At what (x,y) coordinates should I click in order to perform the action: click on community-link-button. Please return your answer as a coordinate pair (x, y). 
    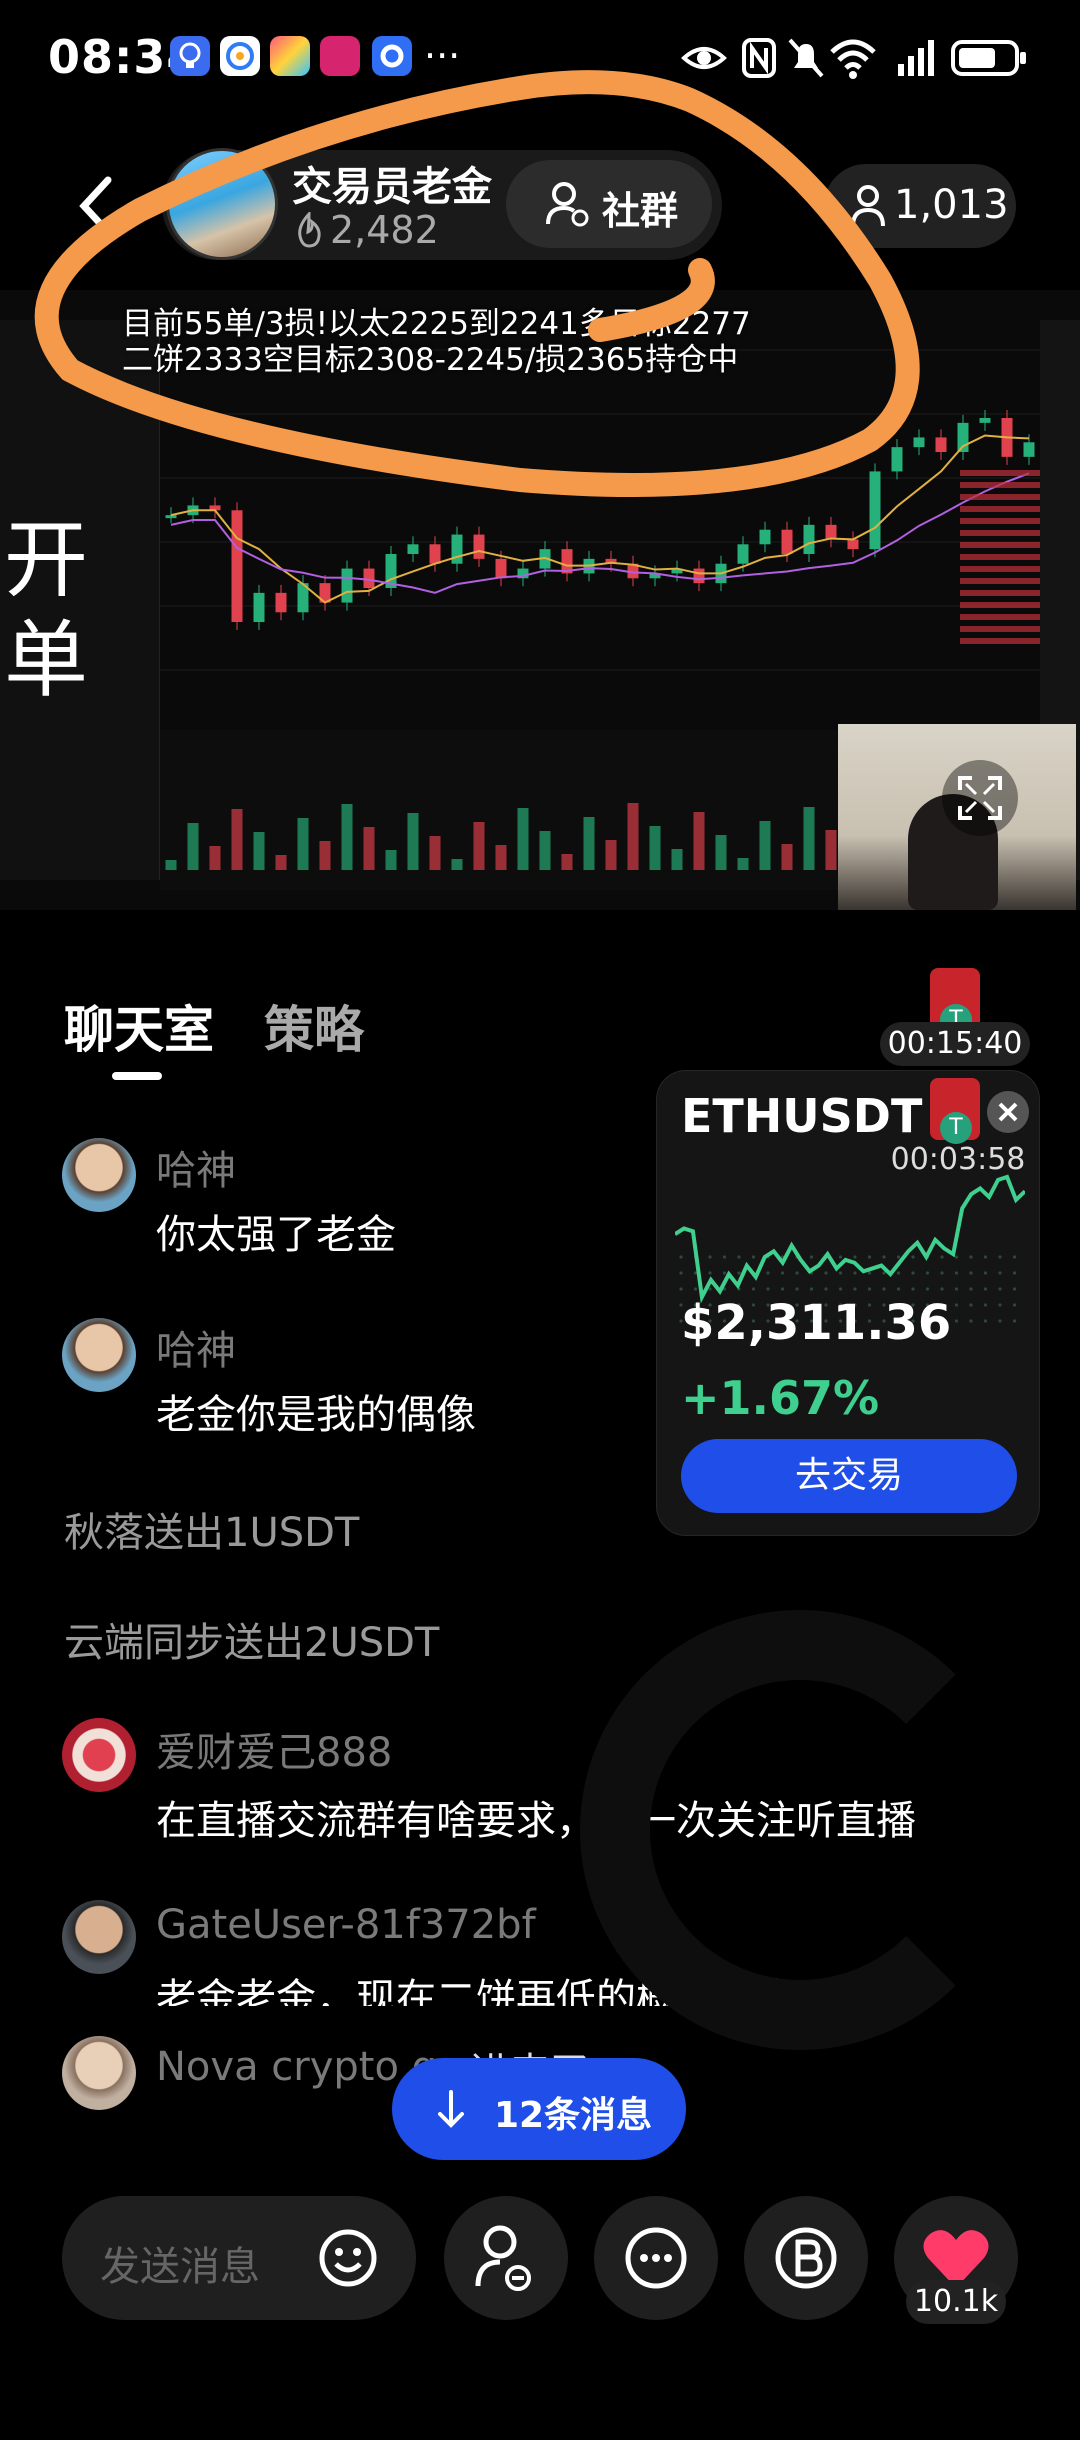
    Looking at the image, I should click on (506, 2258).